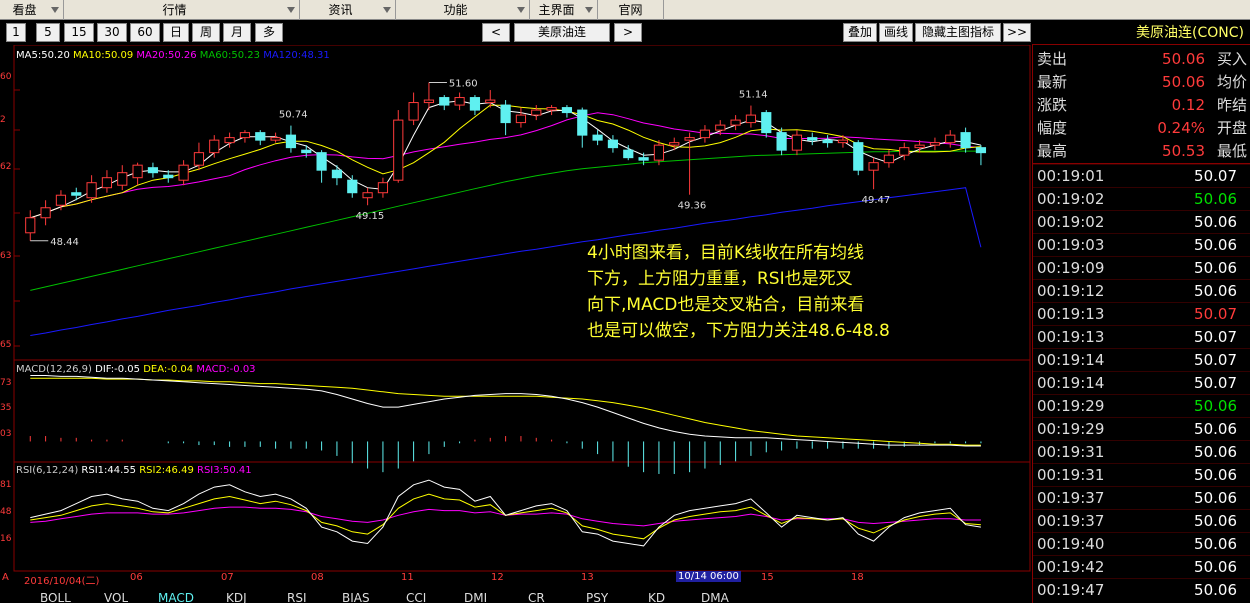  I want to click on period-month-button: 月, so click(237, 32).